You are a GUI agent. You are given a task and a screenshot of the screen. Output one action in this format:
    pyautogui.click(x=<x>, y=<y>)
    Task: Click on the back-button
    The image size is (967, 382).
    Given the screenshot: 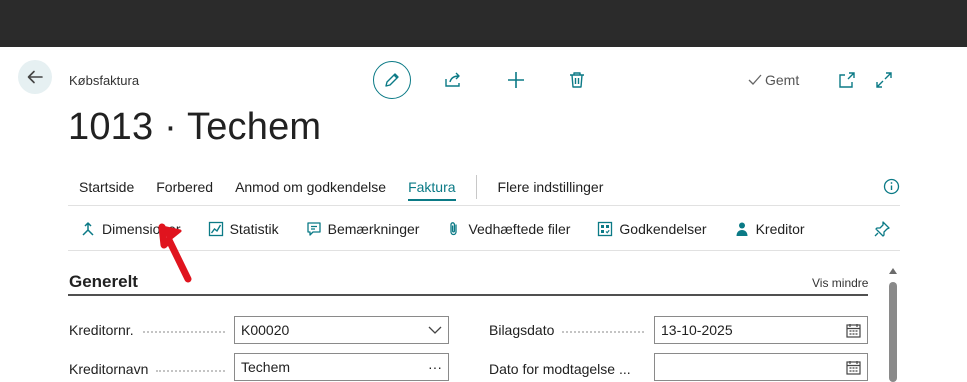 What is the action you would take?
    pyautogui.click(x=35, y=77)
    